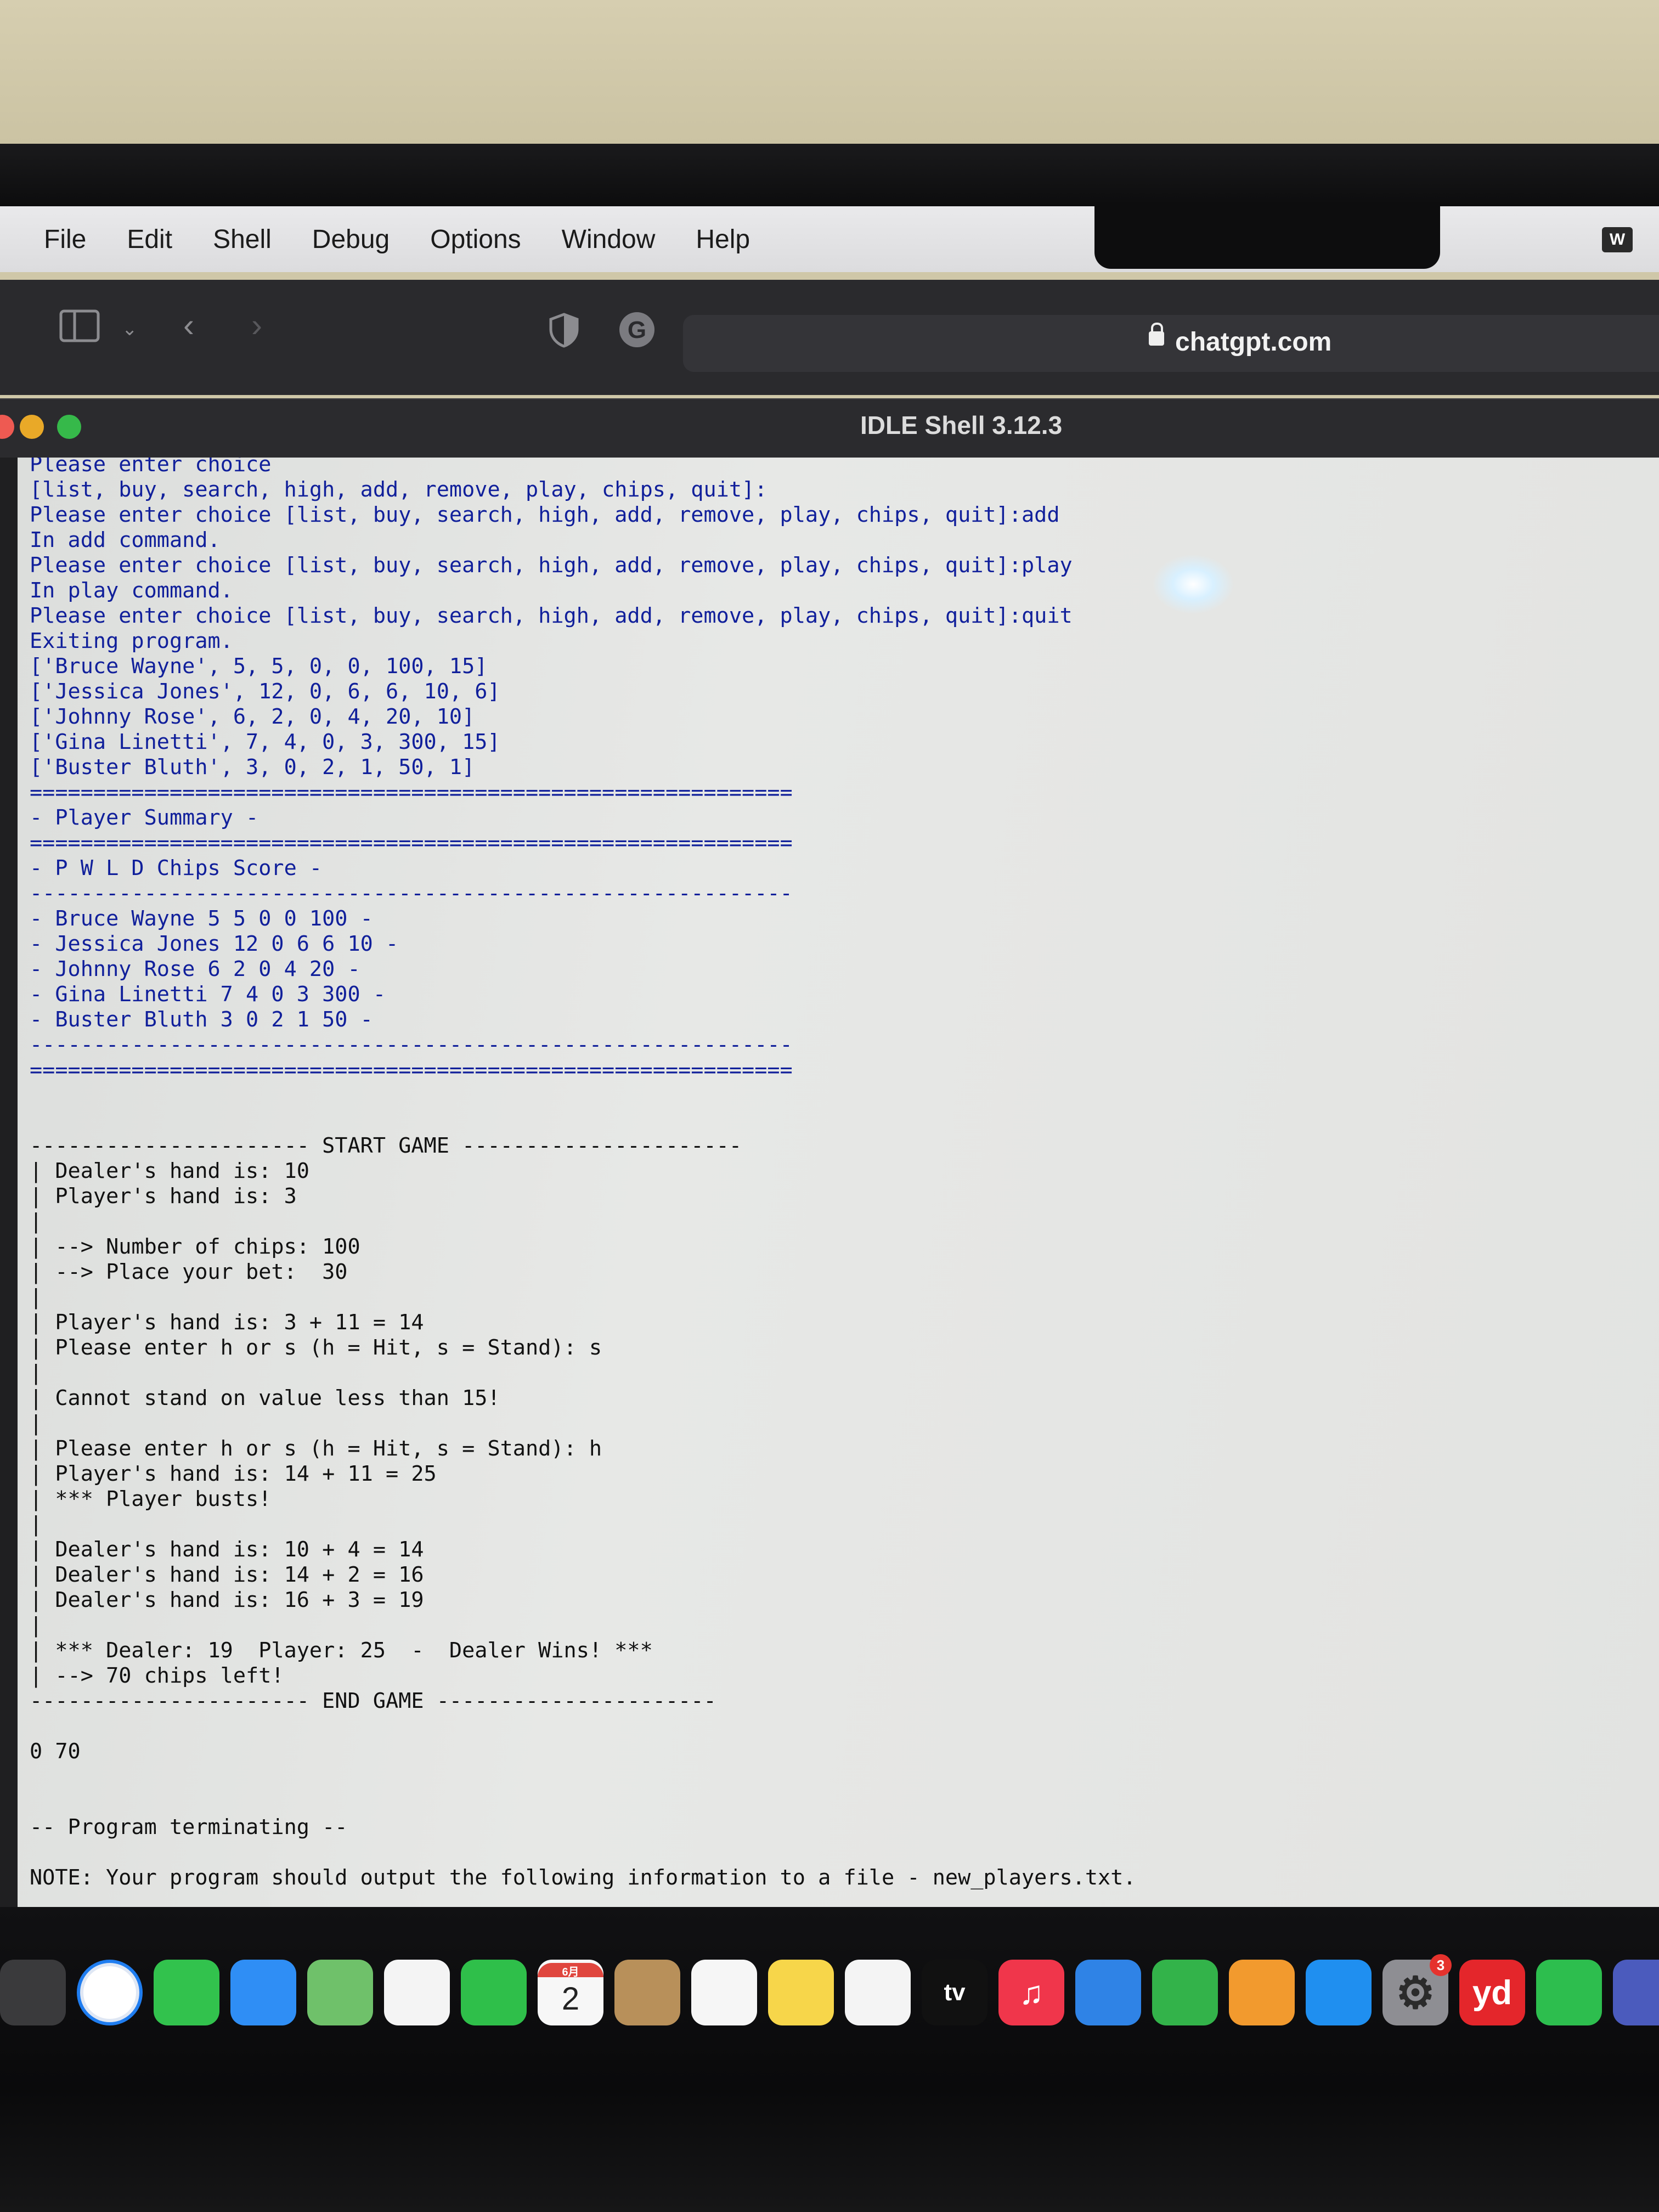 Image resolution: width=1659 pixels, height=2212 pixels. What do you see at coordinates (32, 427) in the screenshot?
I see `minimize-window-button` at bounding box center [32, 427].